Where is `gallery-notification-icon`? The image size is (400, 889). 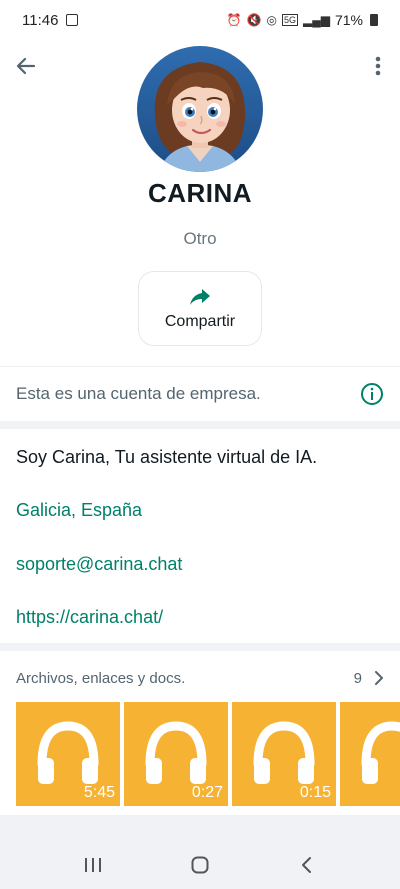 gallery-notification-icon is located at coordinates (72, 20).